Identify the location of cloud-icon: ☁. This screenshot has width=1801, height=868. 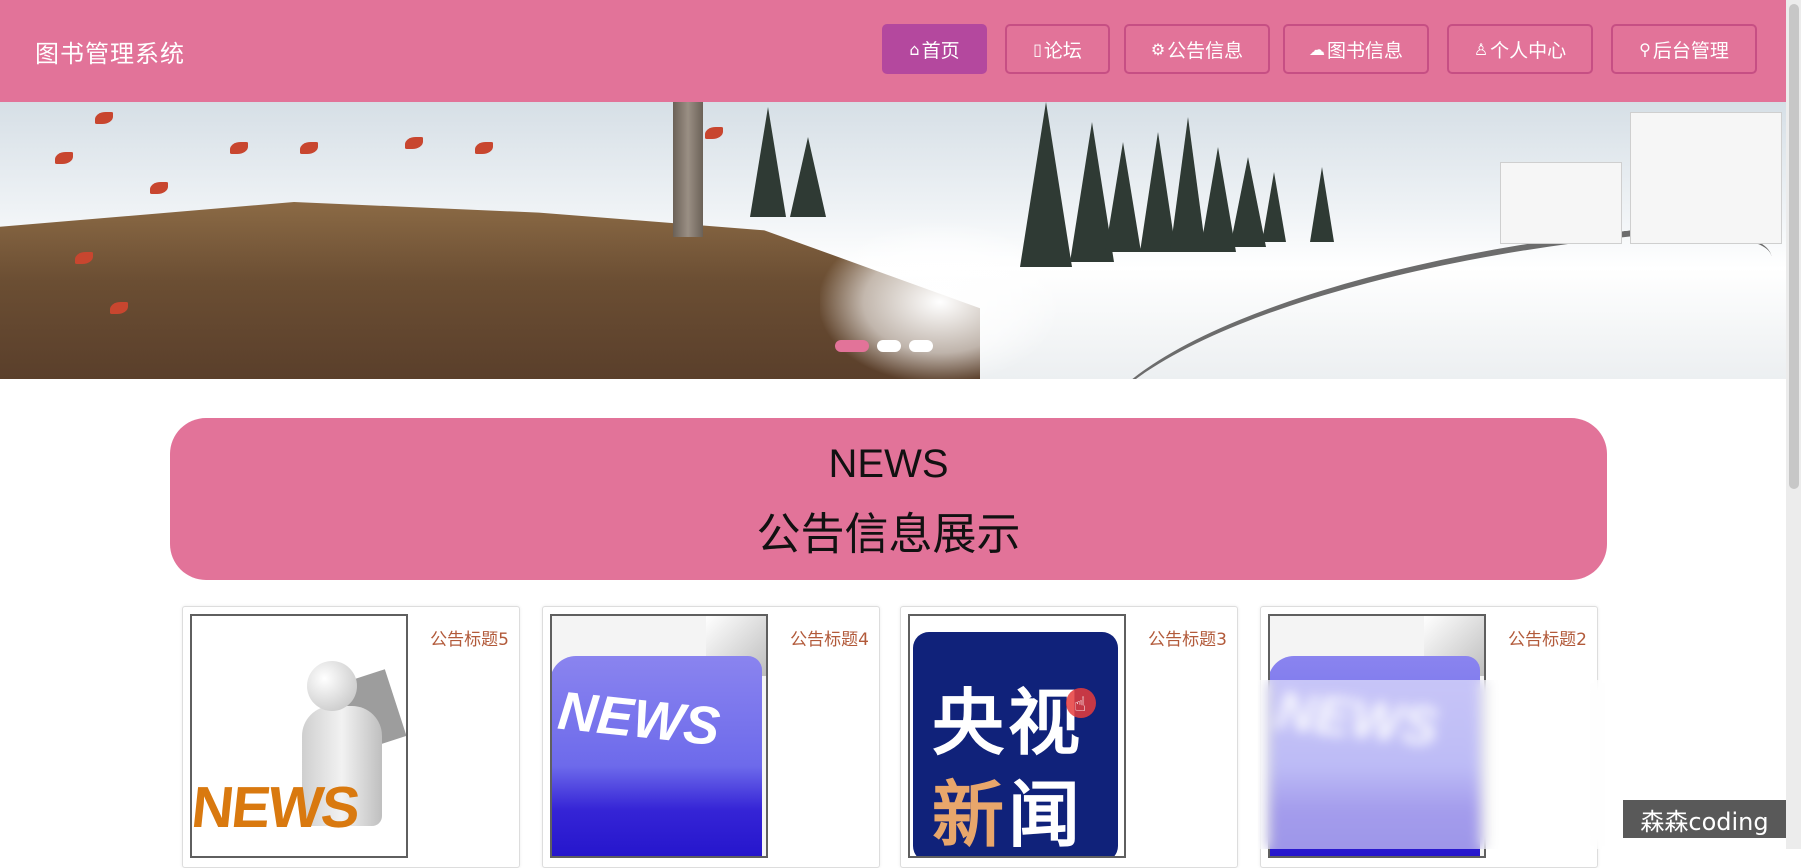
(1316, 49).